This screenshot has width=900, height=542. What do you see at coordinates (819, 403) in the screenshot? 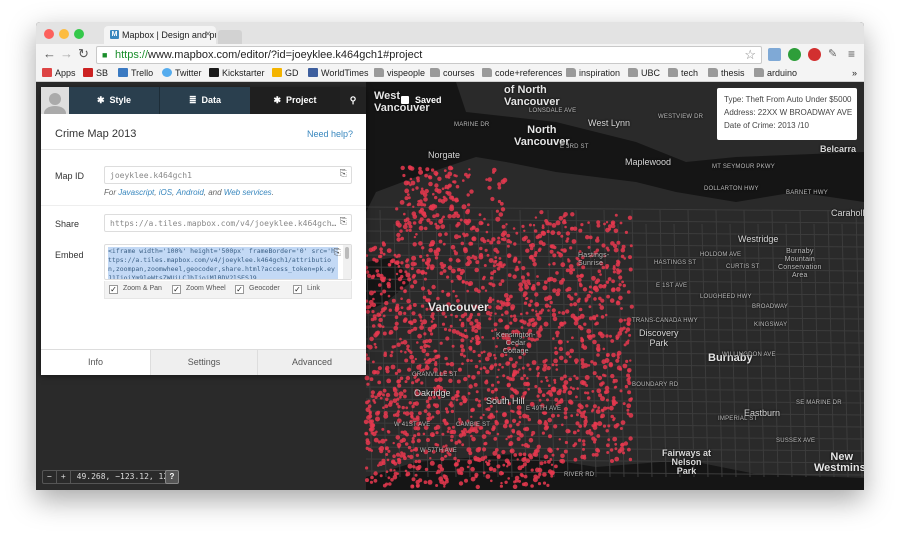
I see `street-label: SE MARINE DR` at bounding box center [819, 403].